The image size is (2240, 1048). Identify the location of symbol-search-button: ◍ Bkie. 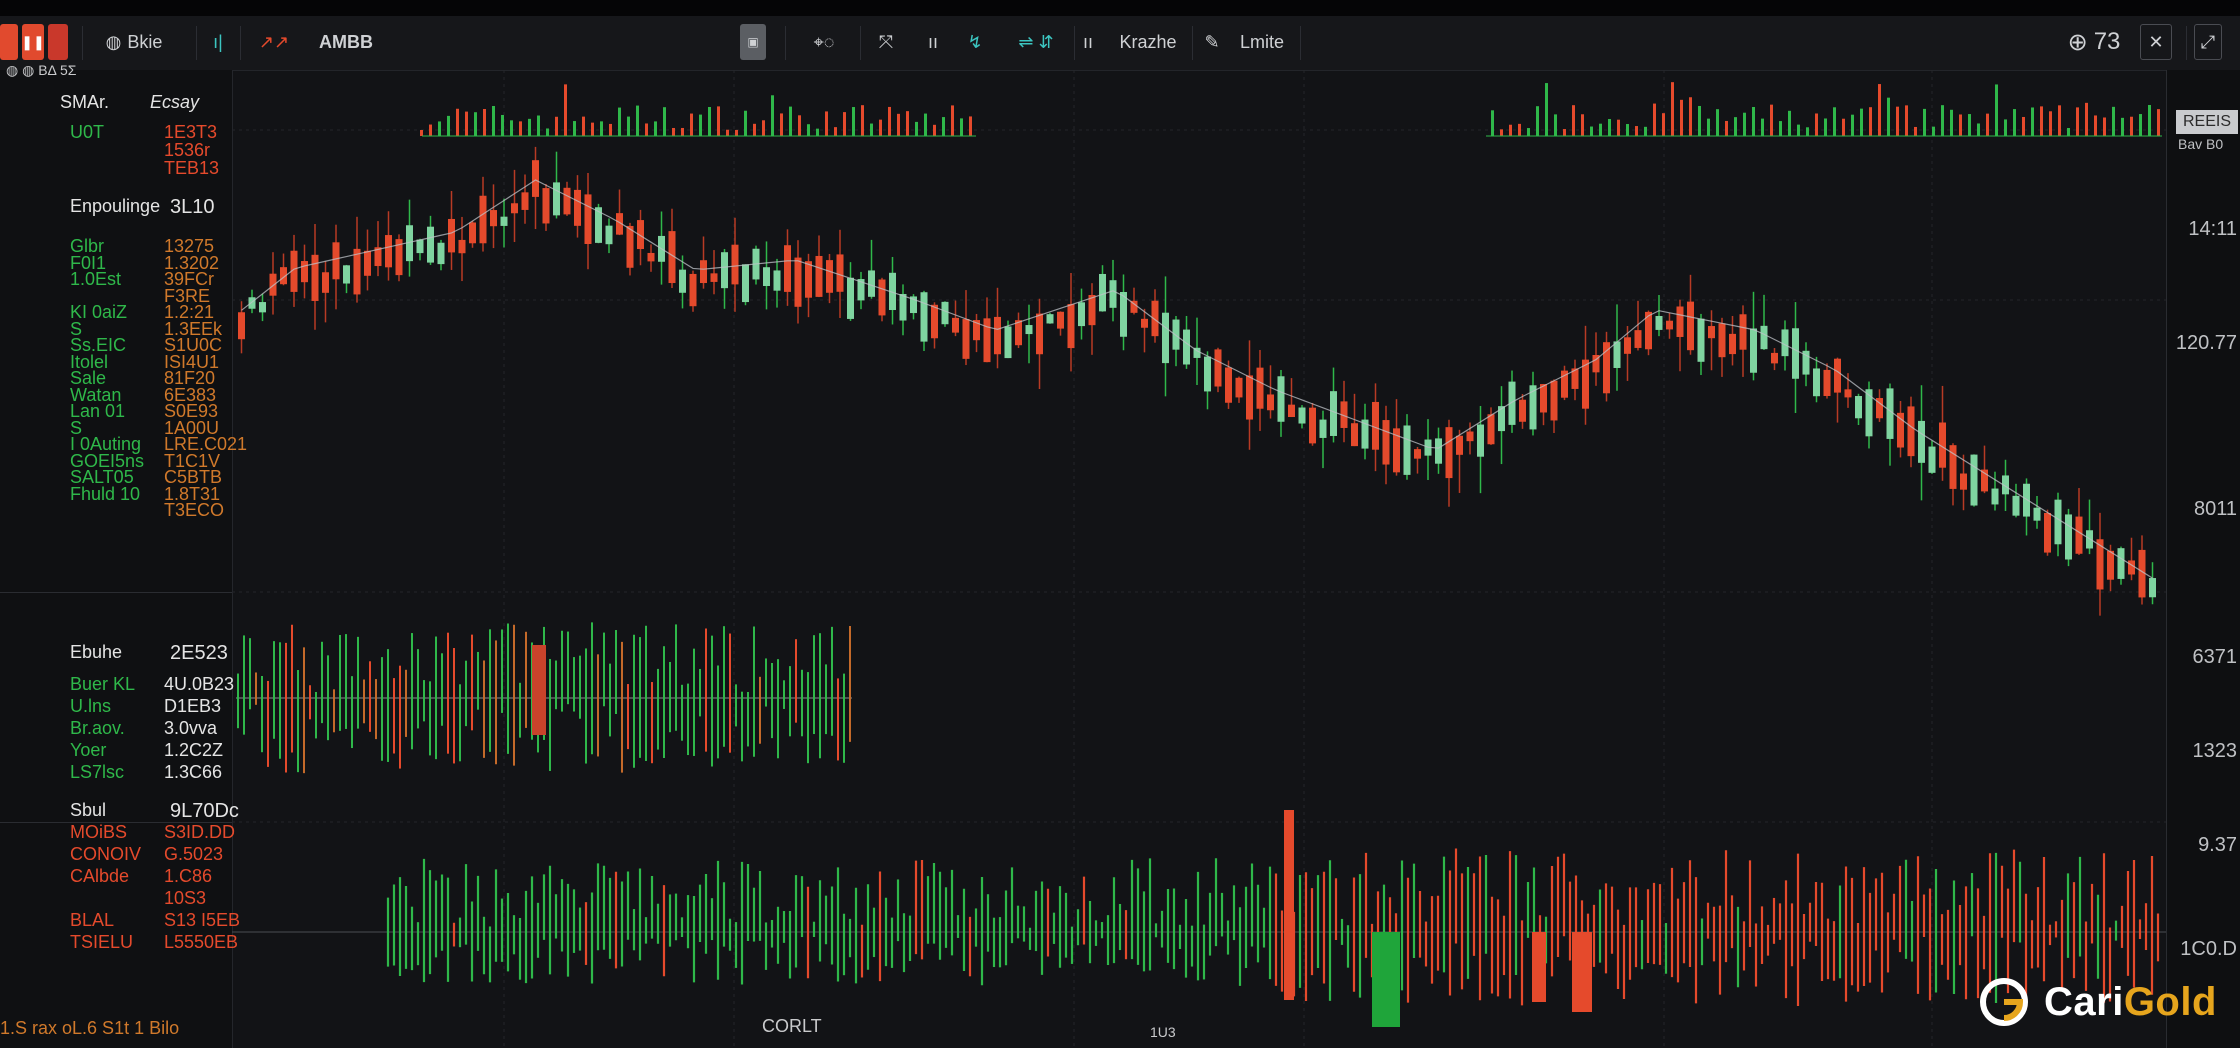
(134, 42).